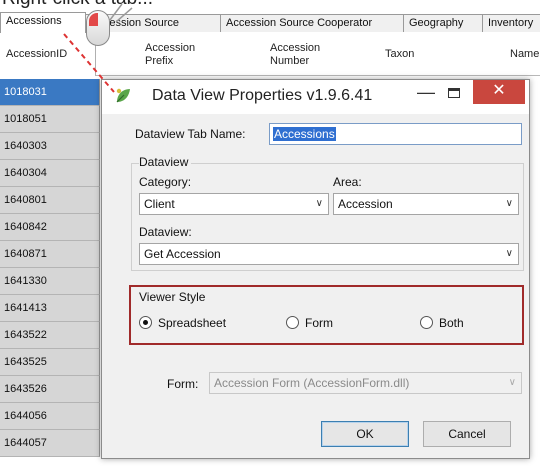  What do you see at coordinates (525, 54) in the screenshot?
I see `column-name: Name` at bounding box center [525, 54].